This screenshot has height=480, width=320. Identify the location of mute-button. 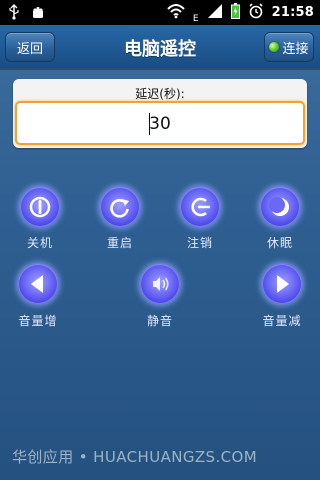
(160, 284).